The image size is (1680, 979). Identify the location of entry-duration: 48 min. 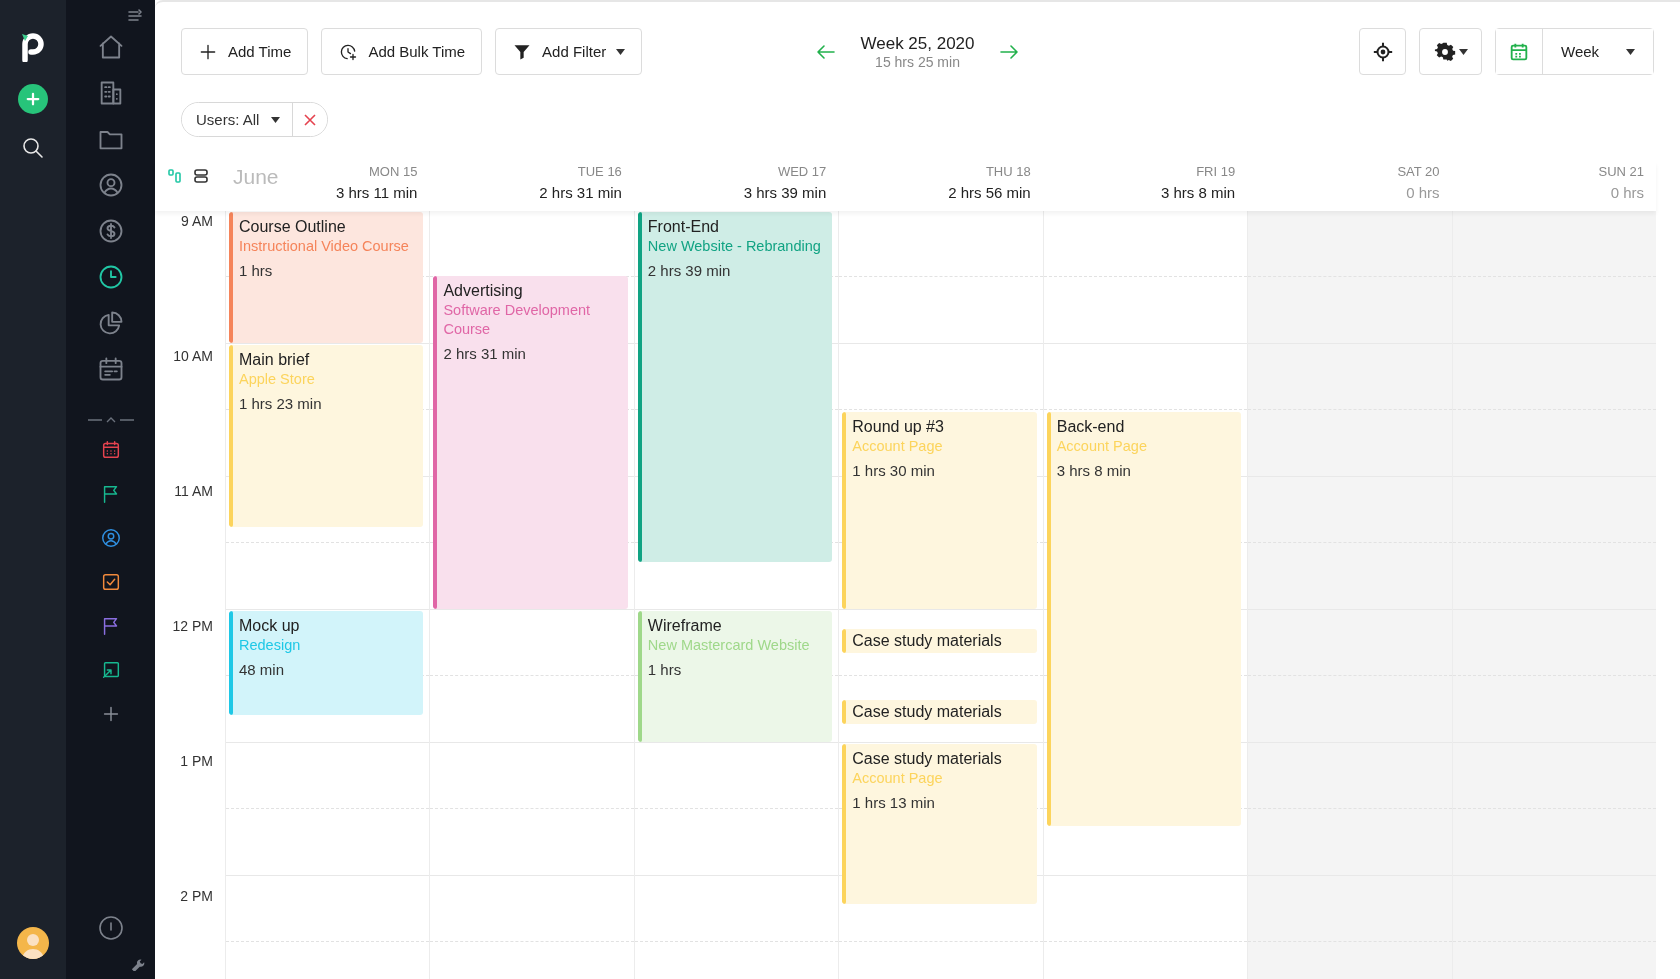
(262, 670).